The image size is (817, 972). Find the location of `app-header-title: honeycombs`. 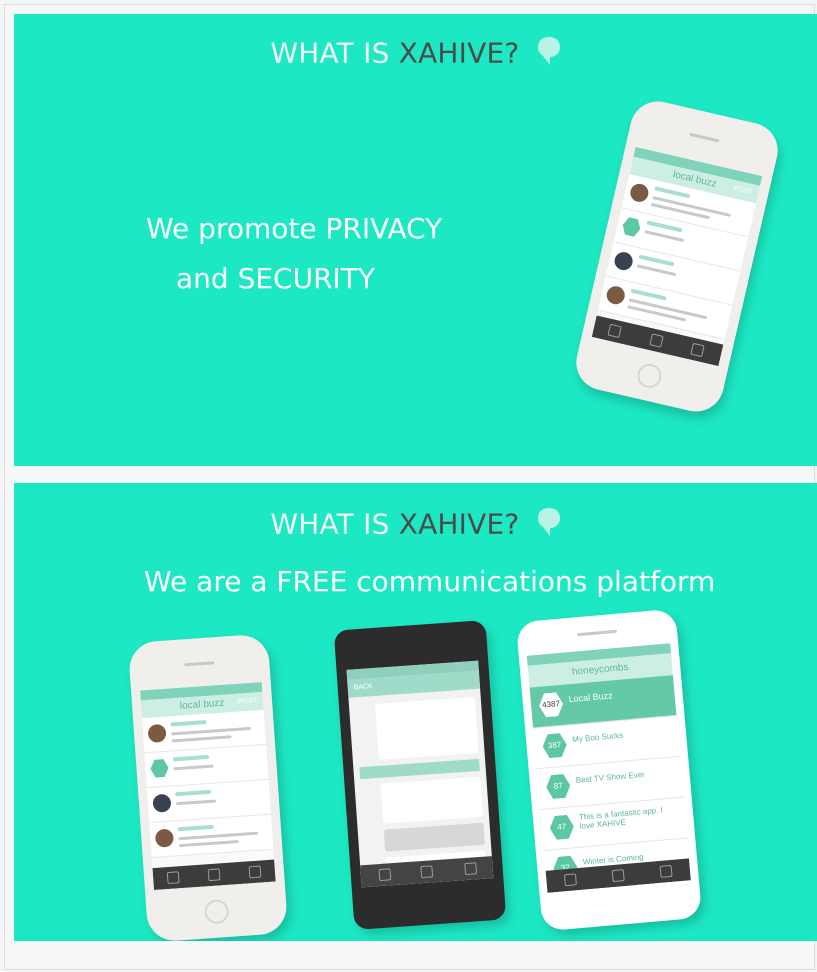

app-header-title: honeycombs is located at coordinates (600, 669).